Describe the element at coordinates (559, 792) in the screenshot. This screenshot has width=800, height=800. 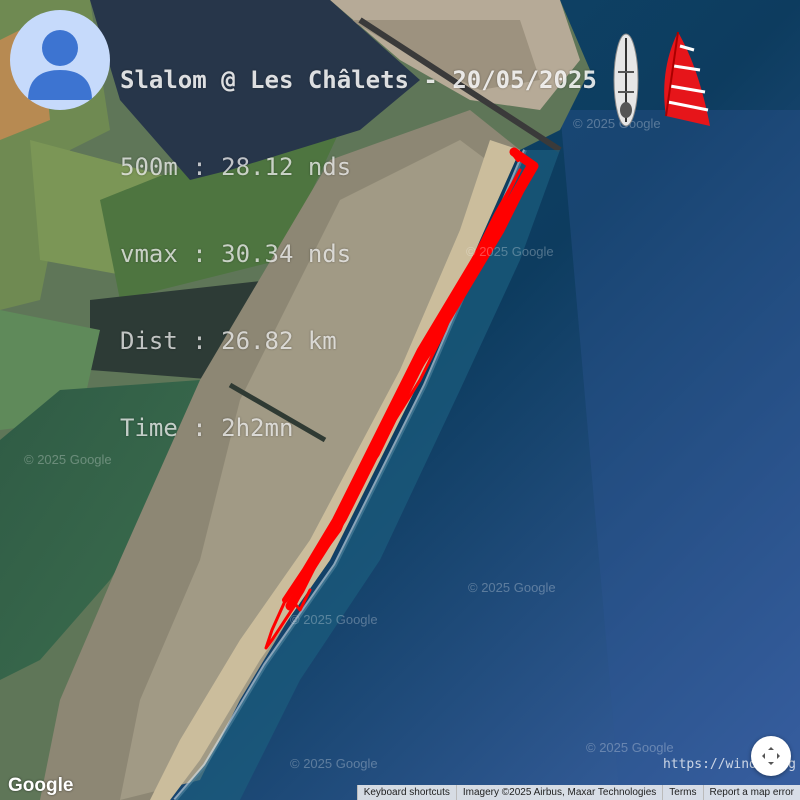
I see `imagery-credit: Imagery ©2025 Airbus, Maxar Technologies` at that location.